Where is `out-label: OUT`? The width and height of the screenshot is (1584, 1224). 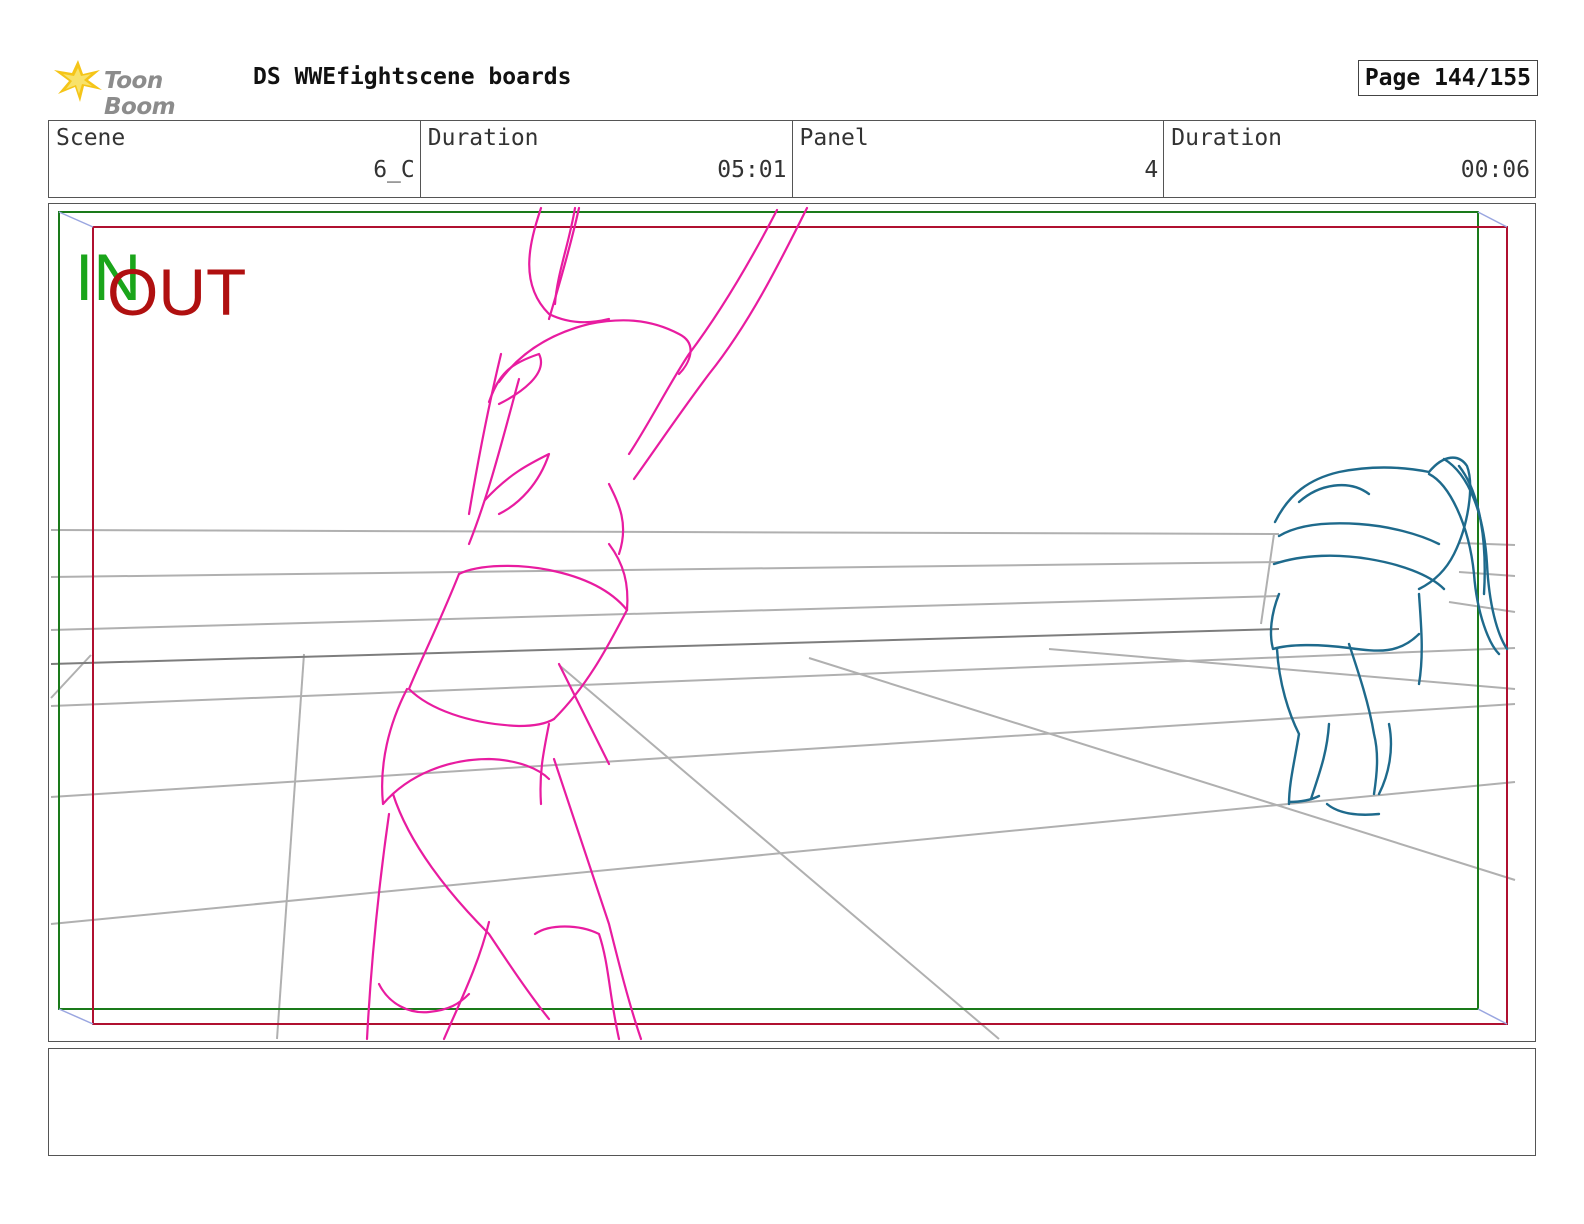
out-label: OUT is located at coordinates (176, 292).